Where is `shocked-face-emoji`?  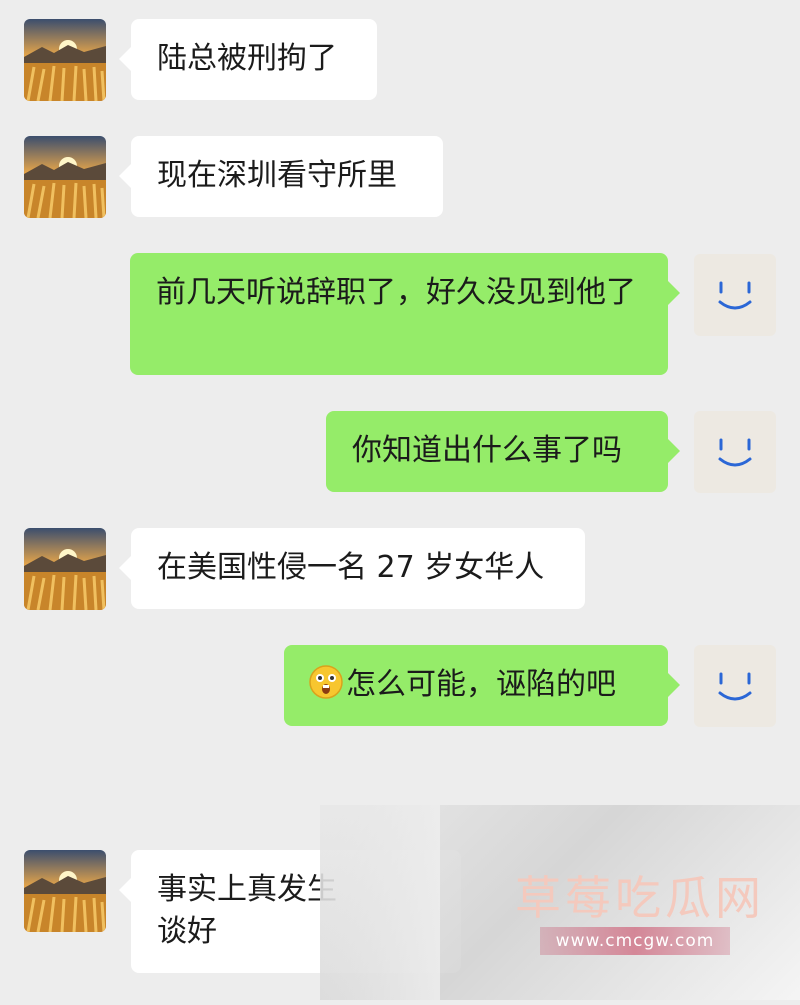 shocked-face-emoji is located at coordinates (326, 682).